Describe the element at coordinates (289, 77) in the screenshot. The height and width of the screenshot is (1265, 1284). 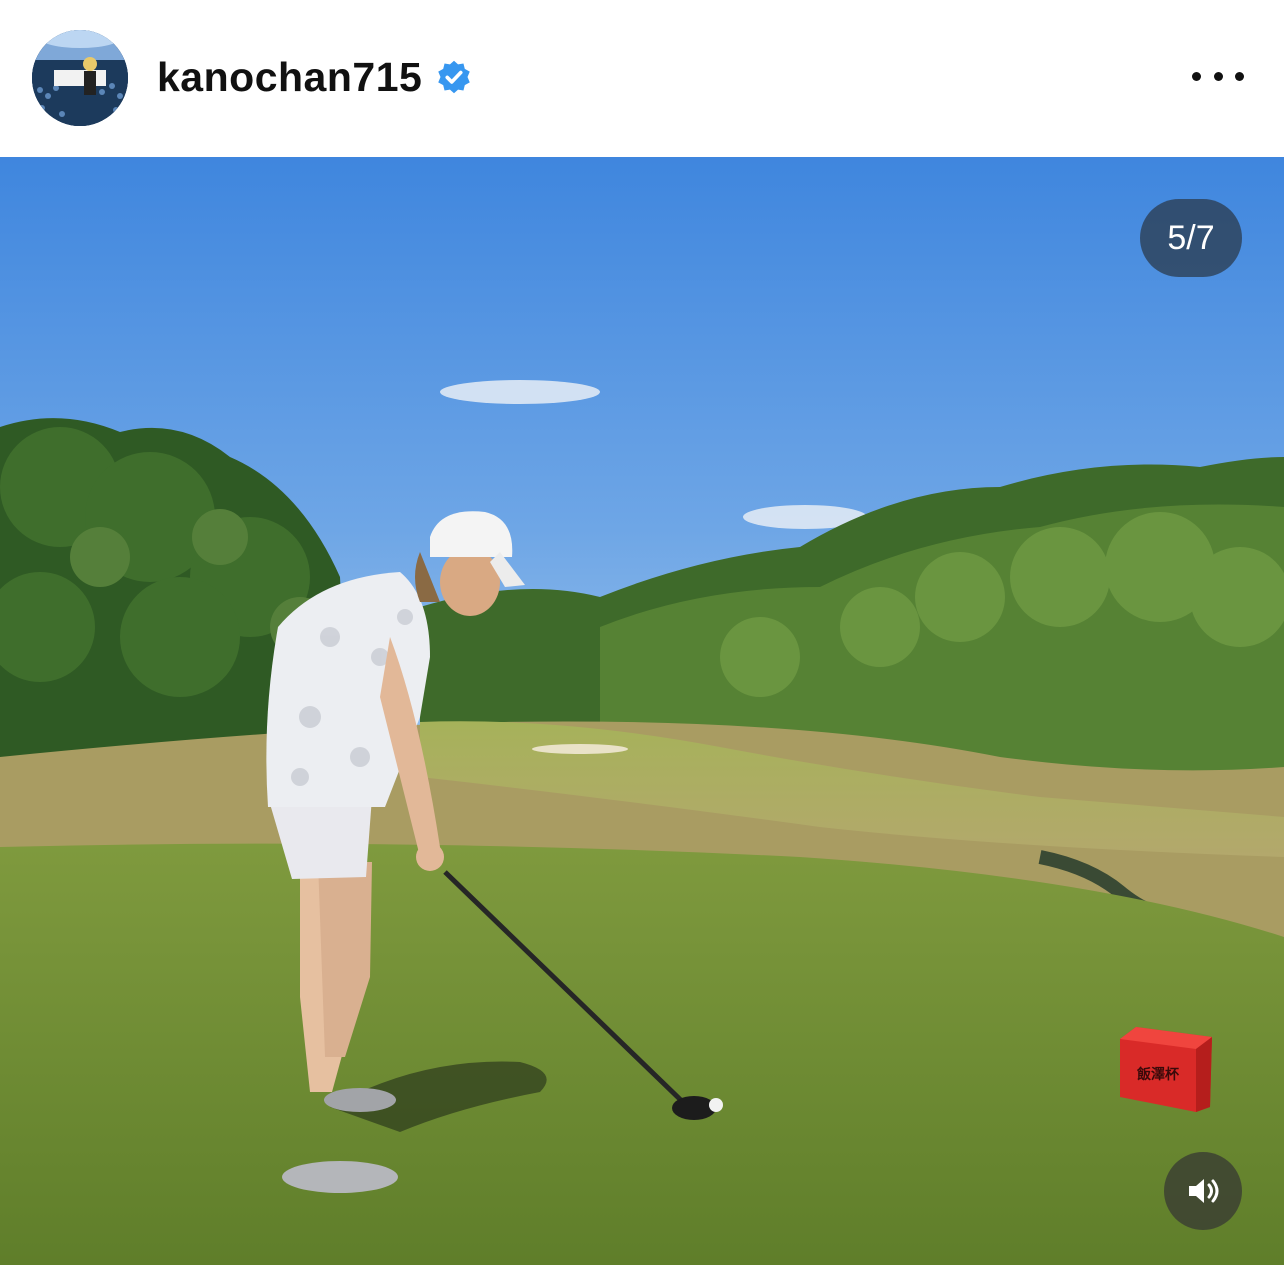
I see `username: kanochan715` at that location.